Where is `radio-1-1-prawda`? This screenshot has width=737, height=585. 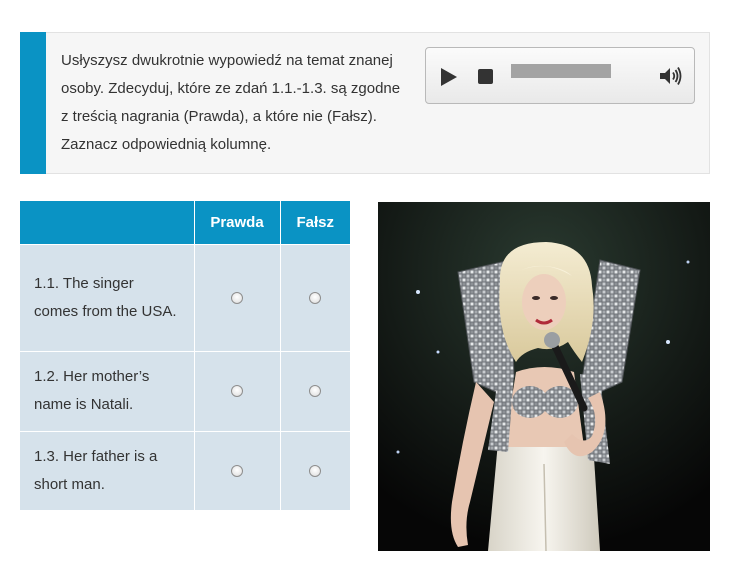
radio-1-1-prawda is located at coordinates (237, 297).